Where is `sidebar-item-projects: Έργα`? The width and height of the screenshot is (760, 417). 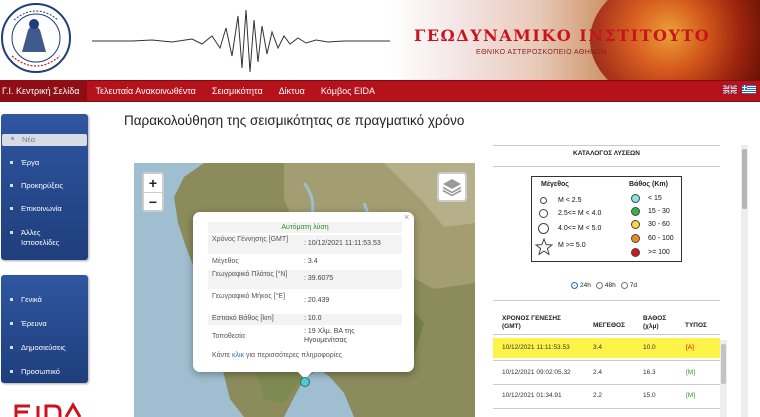 sidebar-item-projects: Έργα is located at coordinates (44, 163).